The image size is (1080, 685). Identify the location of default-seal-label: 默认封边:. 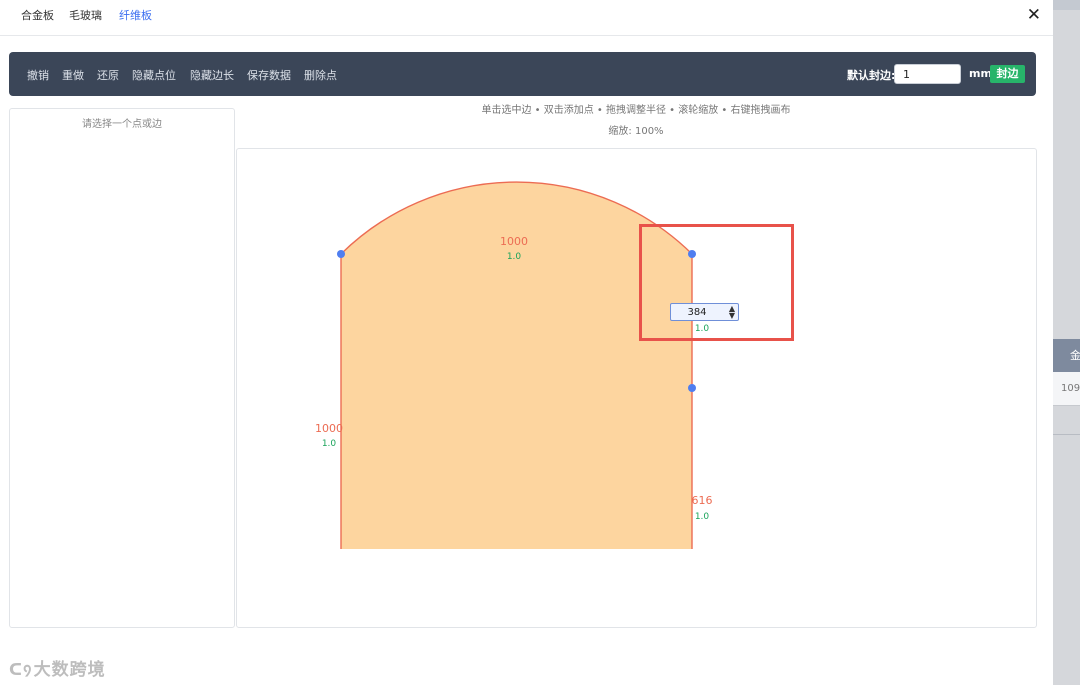
(871, 75).